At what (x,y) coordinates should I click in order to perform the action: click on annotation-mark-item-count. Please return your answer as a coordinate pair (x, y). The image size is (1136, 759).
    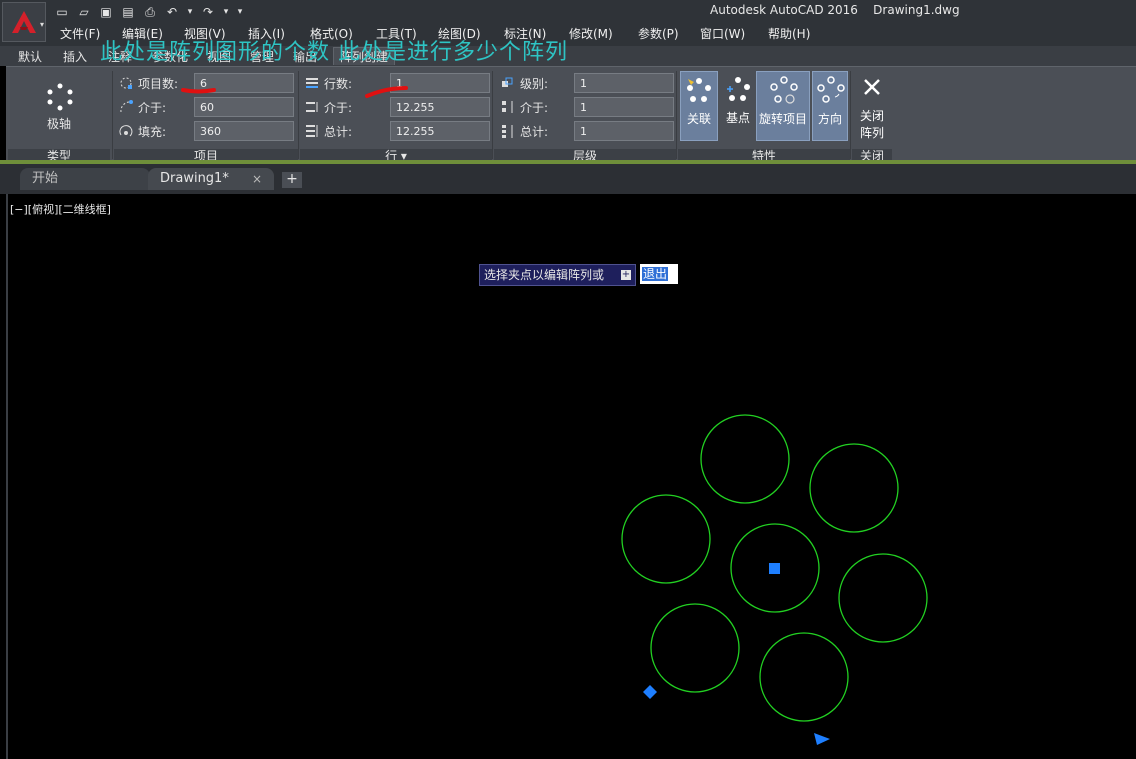
    Looking at the image, I should click on (198, 91).